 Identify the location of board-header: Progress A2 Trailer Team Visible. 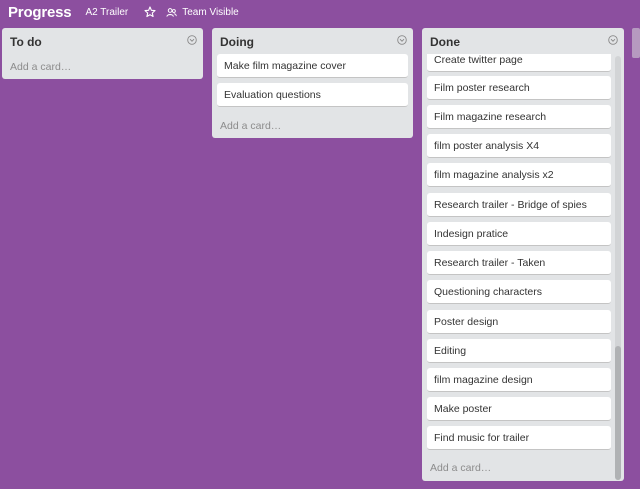
(320, 12).